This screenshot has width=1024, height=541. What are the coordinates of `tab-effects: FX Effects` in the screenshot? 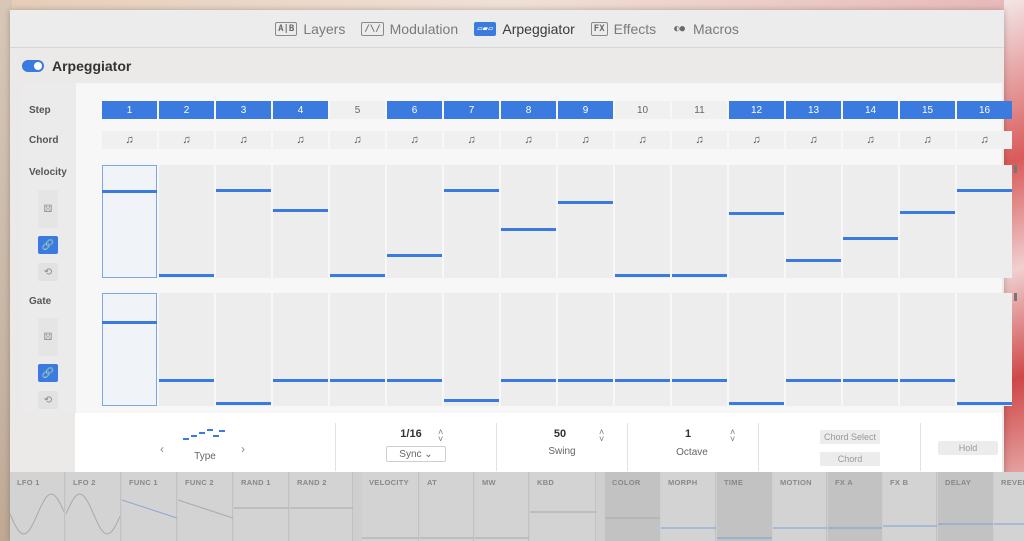 It's located at (623, 29).